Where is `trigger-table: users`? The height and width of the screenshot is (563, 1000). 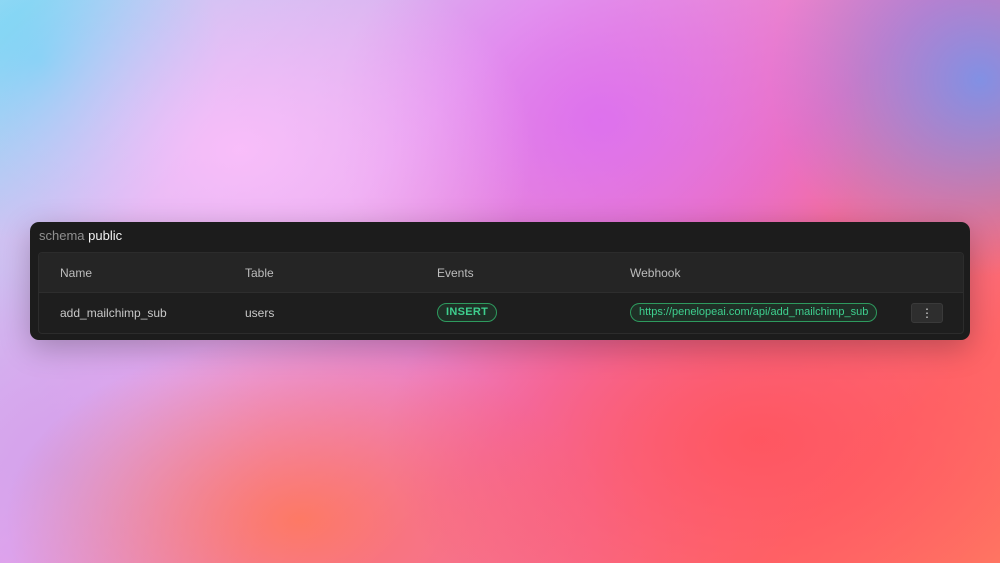 trigger-table: users is located at coordinates (260, 313).